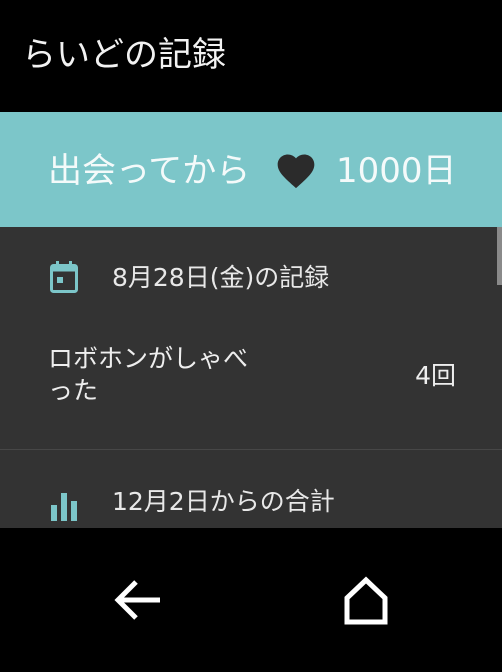 This screenshot has height=672, width=502. What do you see at coordinates (223, 501) in the screenshot?
I see `total-record-label: 12月2日からの合計` at bounding box center [223, 501].